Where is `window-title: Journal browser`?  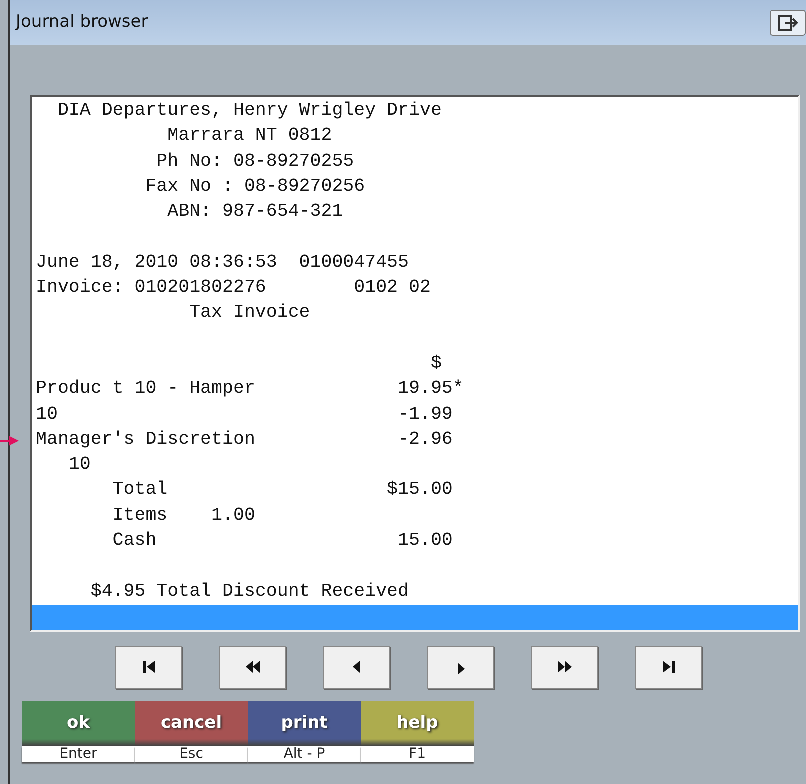
window-title: Journal browser is located at coordinates (82, 22).